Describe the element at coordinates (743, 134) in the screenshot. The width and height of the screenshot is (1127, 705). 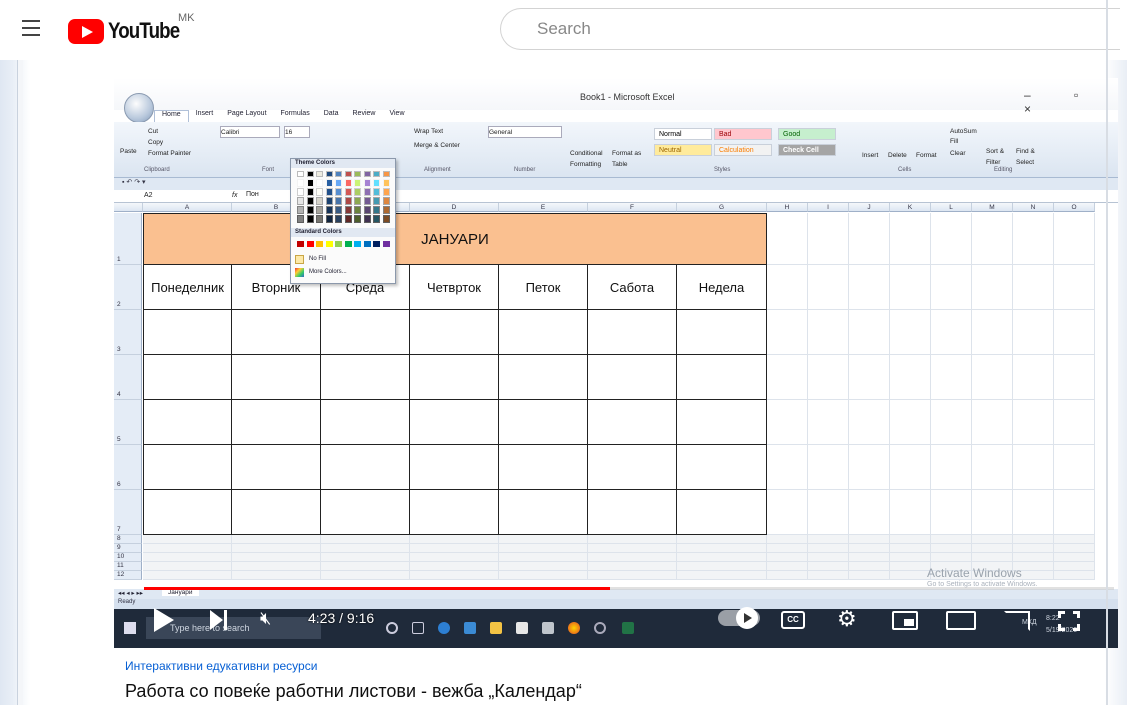
I see `style-bad: Bad` at that location.